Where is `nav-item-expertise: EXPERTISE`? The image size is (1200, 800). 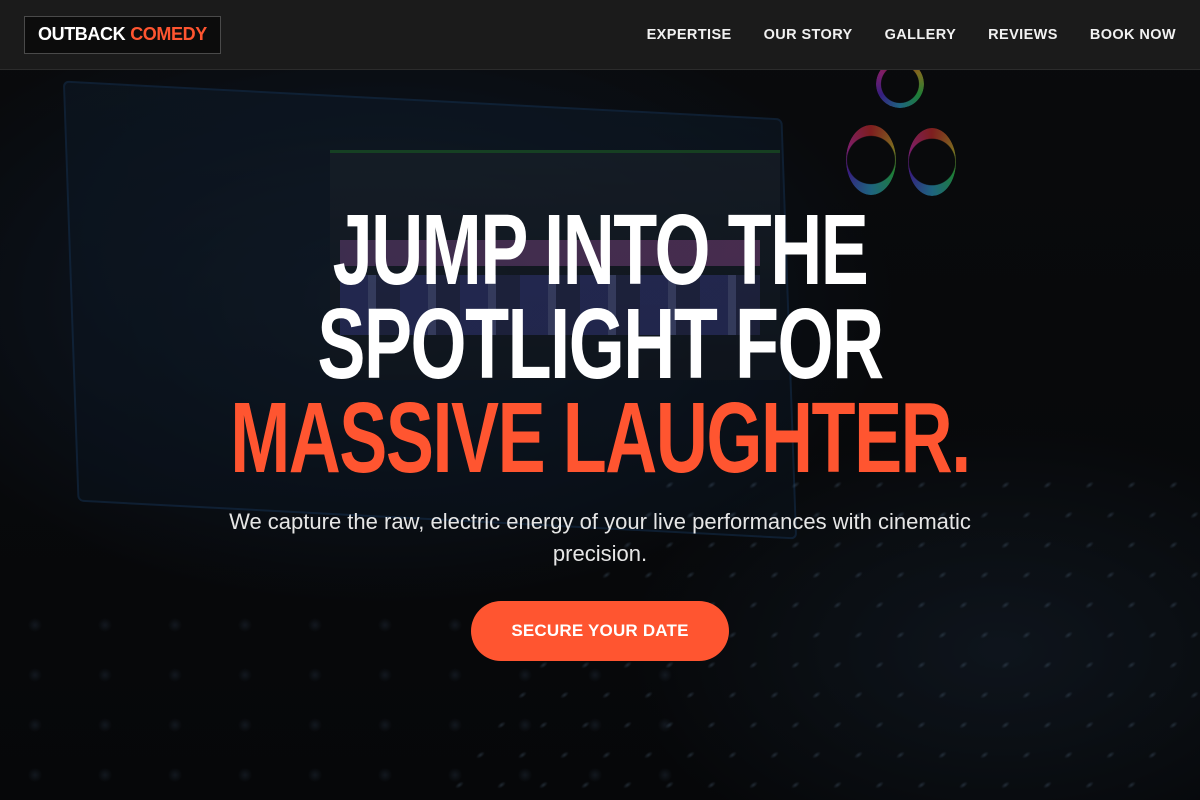
nav-item-expertise: EXPERTISE is located at coordinates (689, 35).